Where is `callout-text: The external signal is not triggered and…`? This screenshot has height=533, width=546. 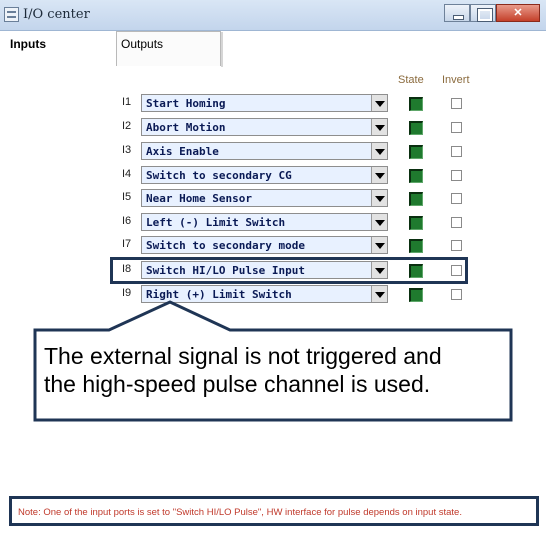
callout-text: The external signal is not triggered and… is located at coordinates (279, 370).